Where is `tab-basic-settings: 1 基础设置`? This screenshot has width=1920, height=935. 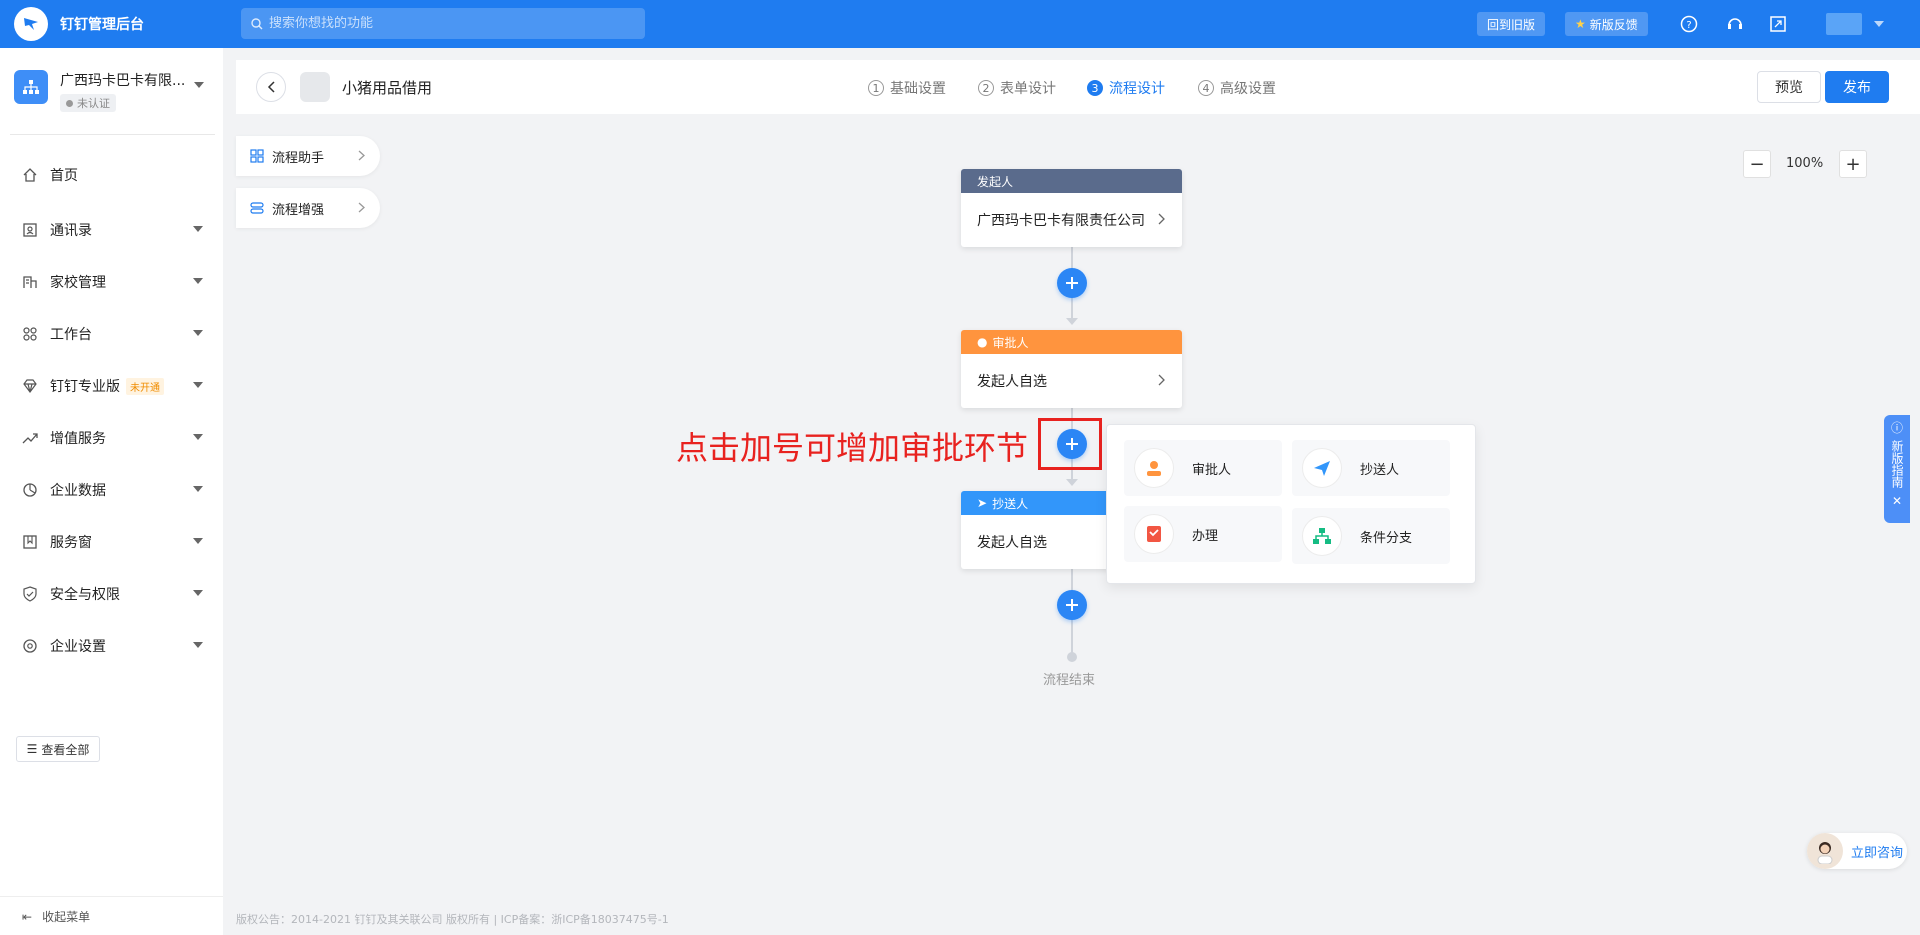
tab-basic-settings: 1 基础设置 is located at coordinates (907, 88).